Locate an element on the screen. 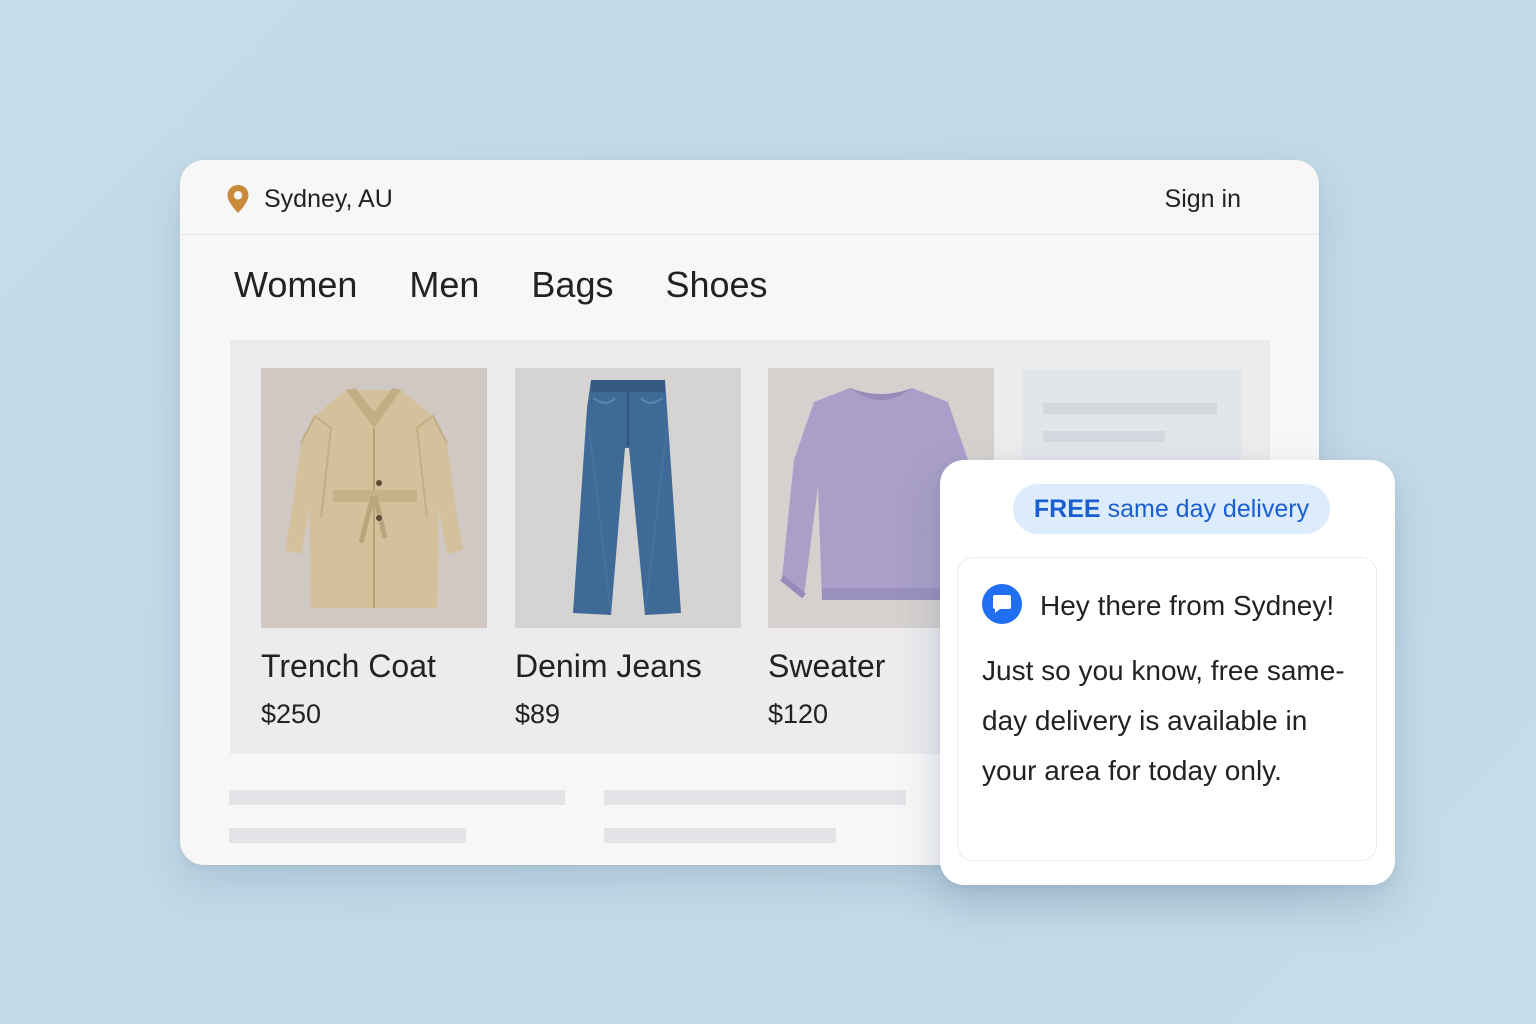 The image size is (1536, 1024). product-image-denim-jeans is located at coordinates (628, 498).